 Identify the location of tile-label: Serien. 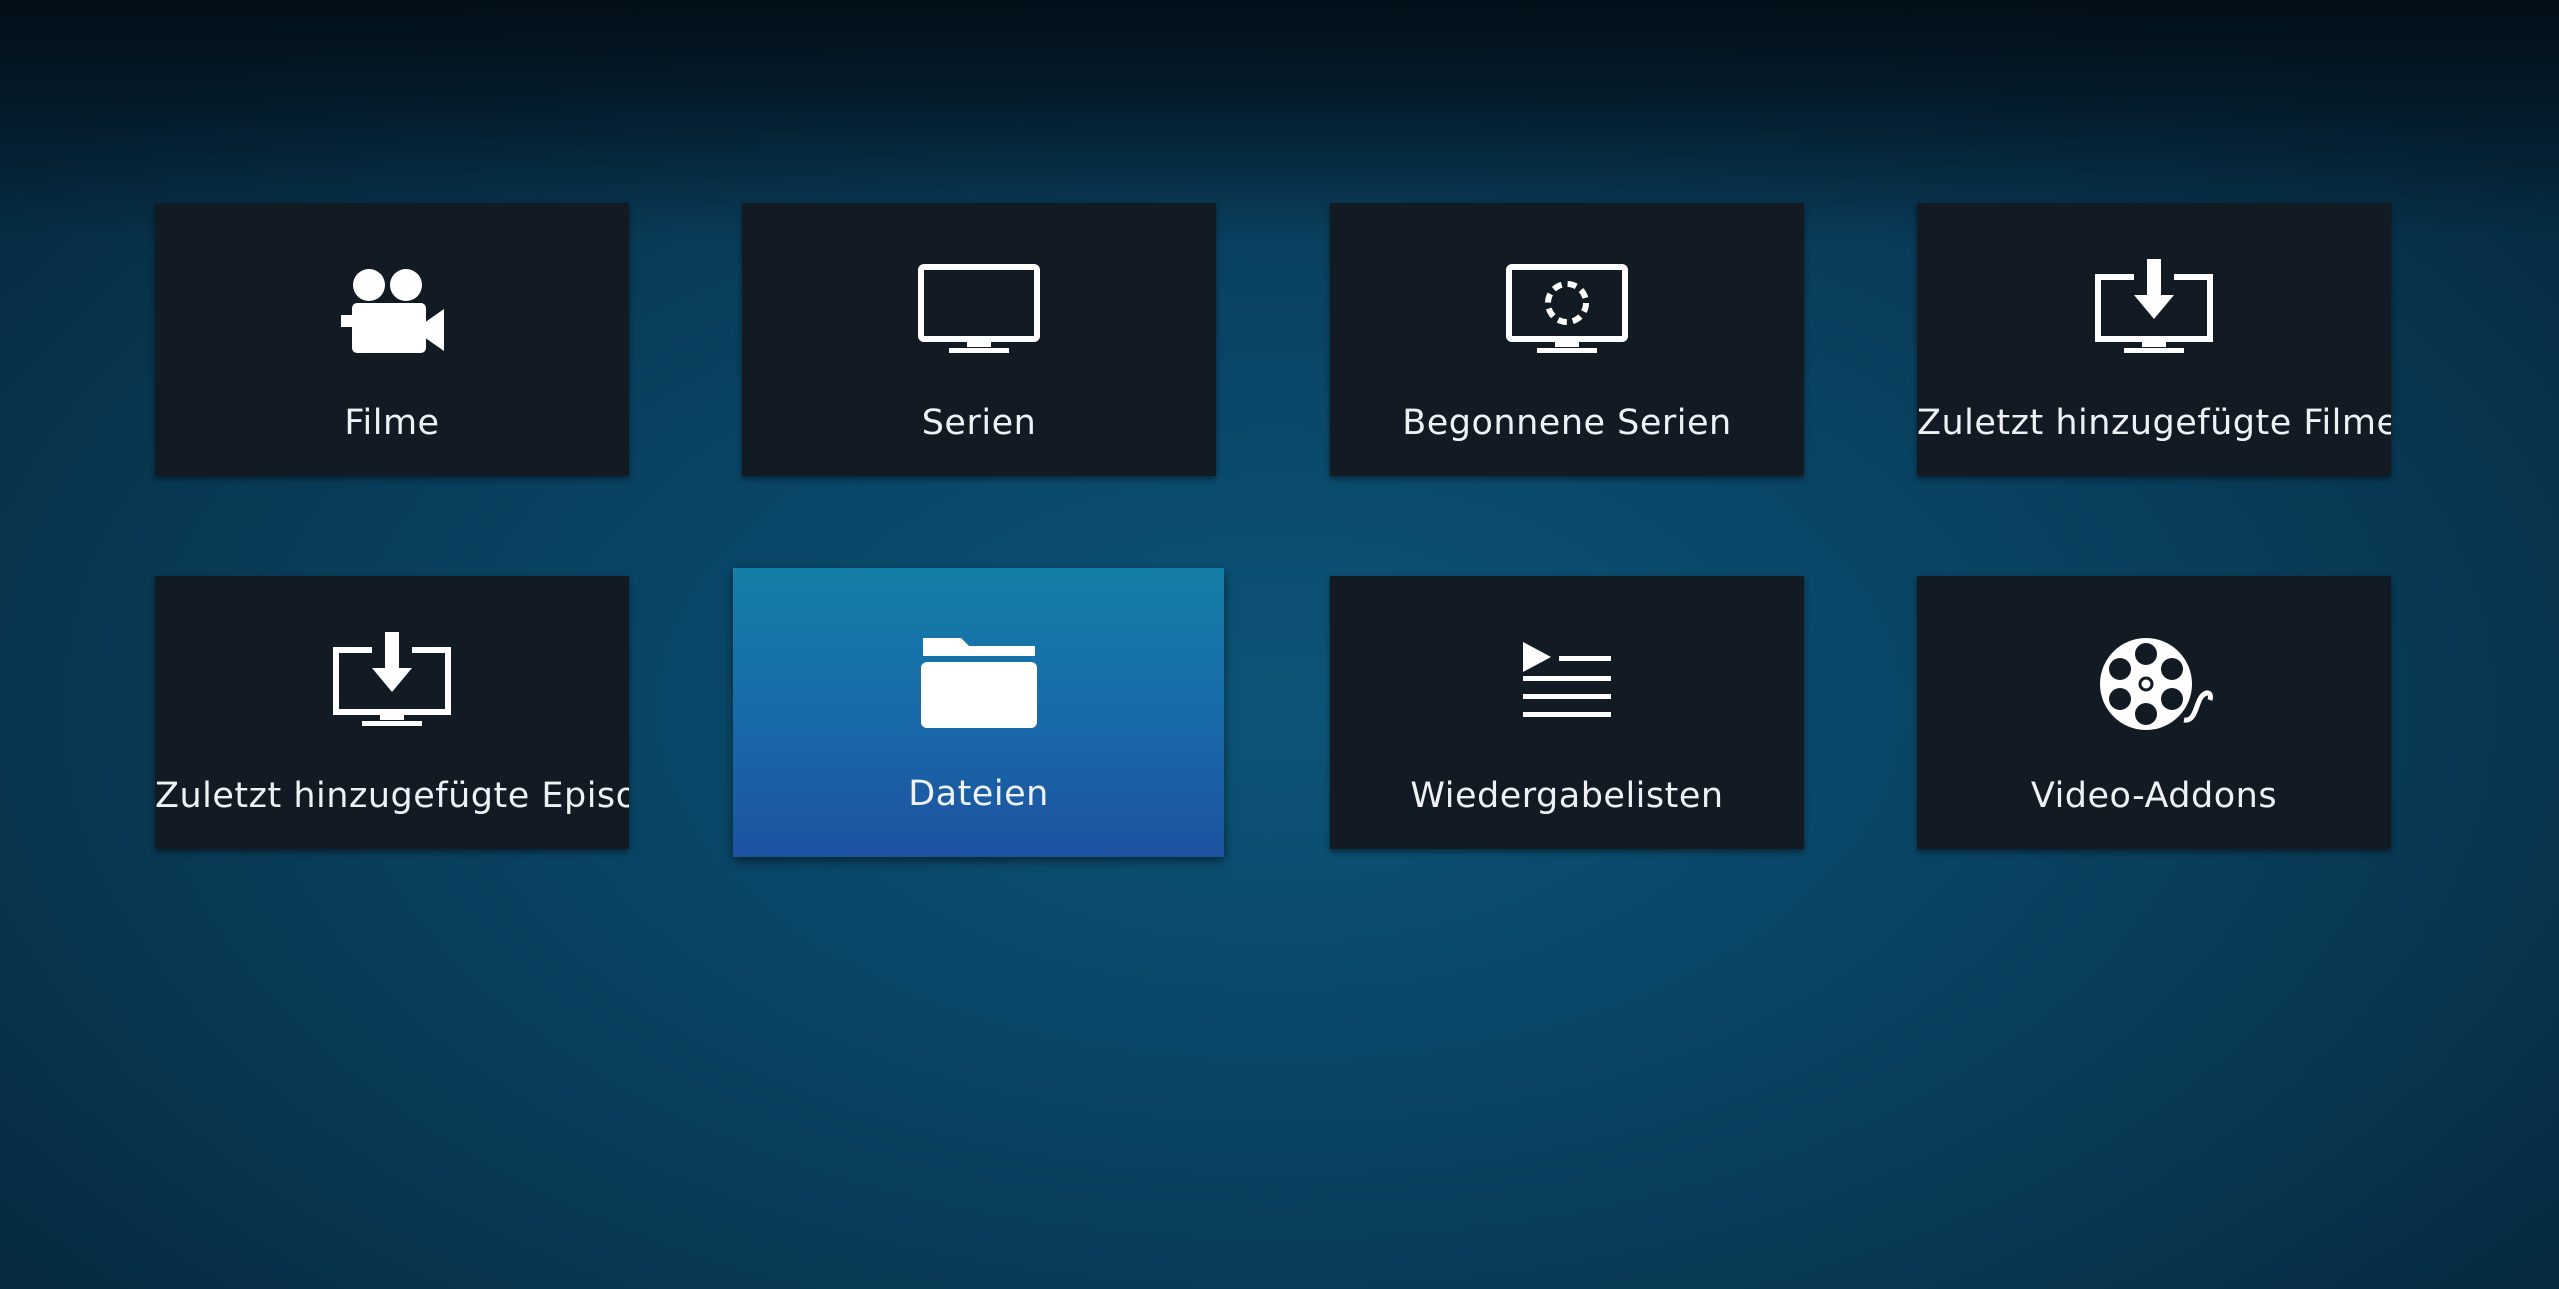
(979, 423).